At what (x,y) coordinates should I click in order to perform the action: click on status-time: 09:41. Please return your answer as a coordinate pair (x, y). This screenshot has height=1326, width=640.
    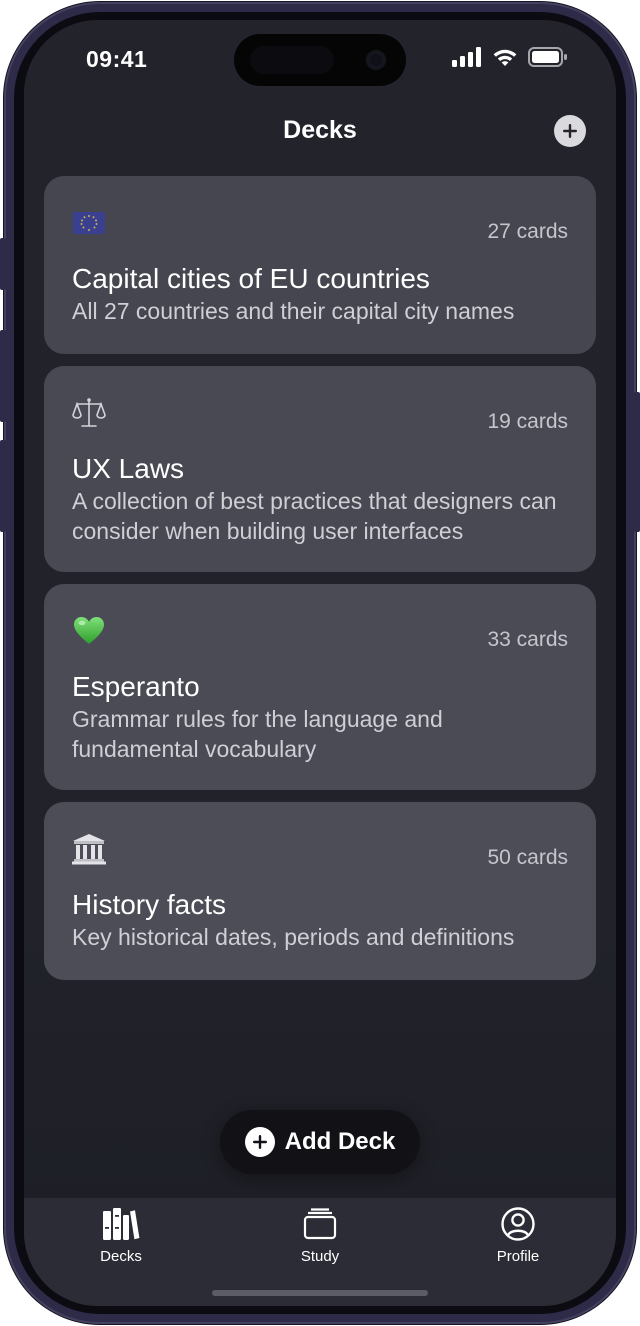
    Looking at the image, I should click on (117, 59).